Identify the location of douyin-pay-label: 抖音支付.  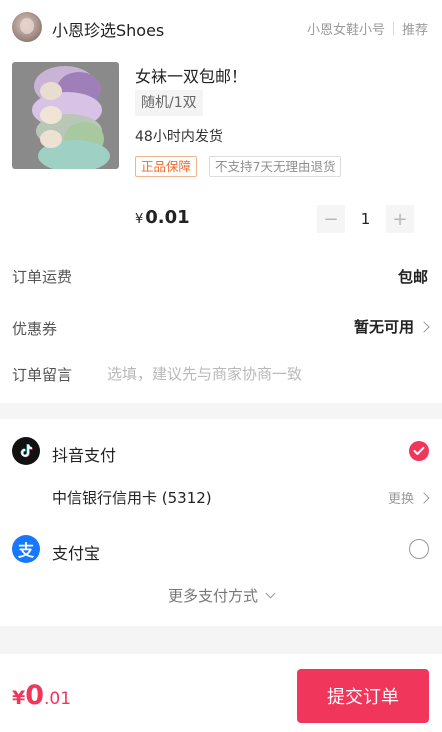
(84, 454).